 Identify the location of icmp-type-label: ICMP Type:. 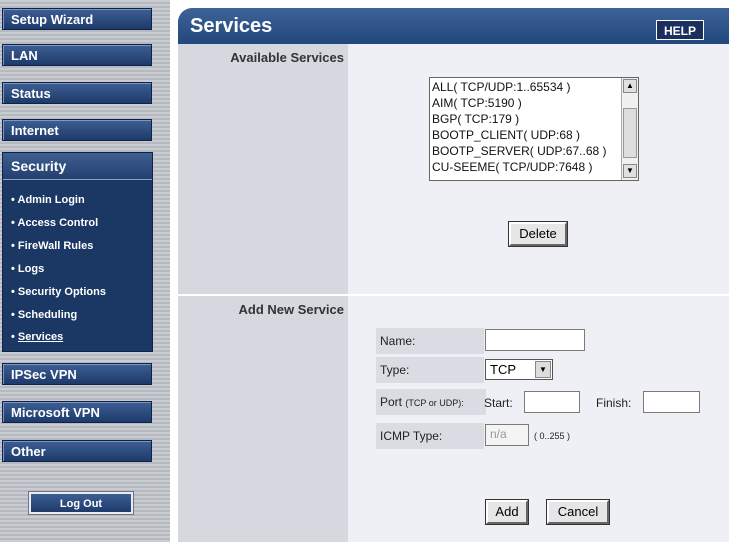
(430, 436).